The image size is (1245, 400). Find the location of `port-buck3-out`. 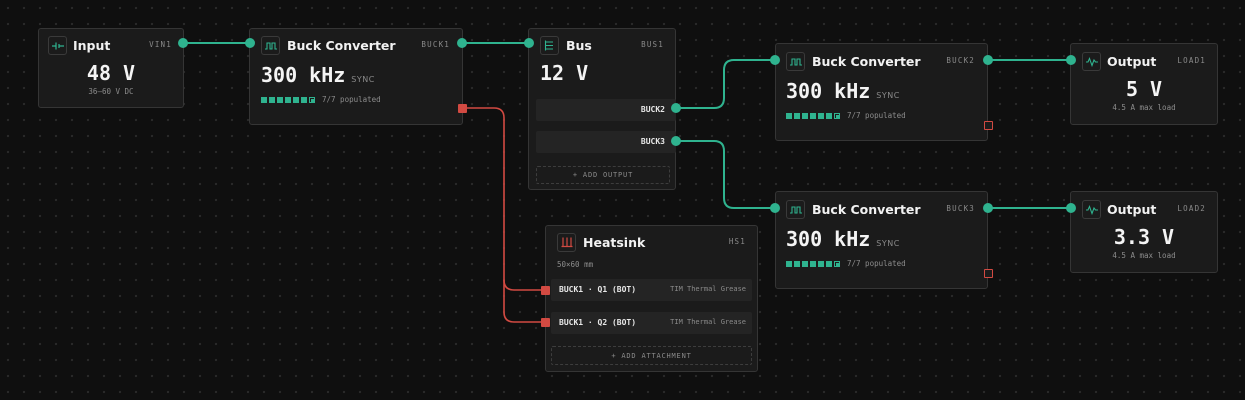

port-buck3-out is located at coordinates (988, 208).